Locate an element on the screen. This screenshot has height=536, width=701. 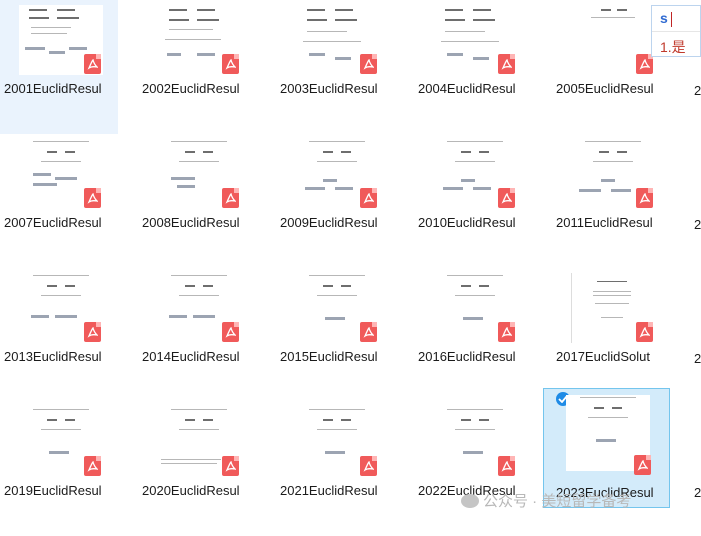
file-item: 2007EuclidResul is located at coordinates (59, 201).